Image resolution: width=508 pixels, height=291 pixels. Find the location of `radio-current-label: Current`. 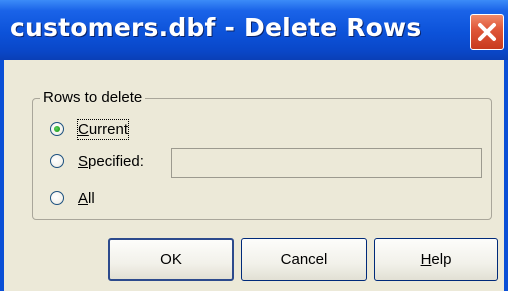

radio-current-label: Current is located at coordinates (103, 129).